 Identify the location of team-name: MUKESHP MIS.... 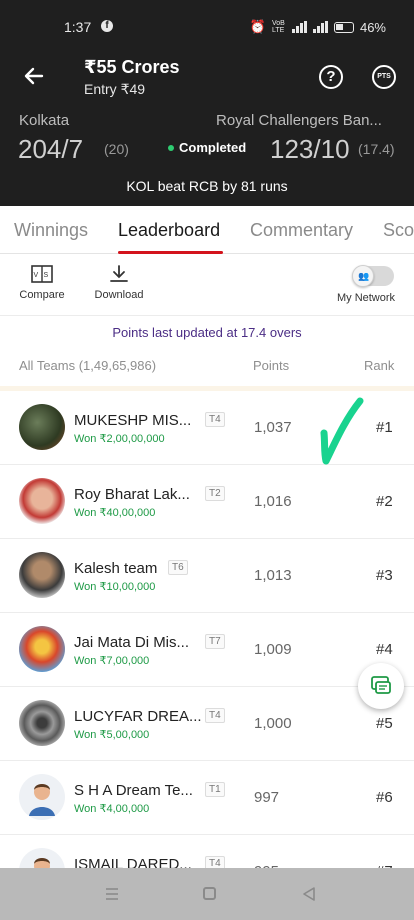
(133, 420).